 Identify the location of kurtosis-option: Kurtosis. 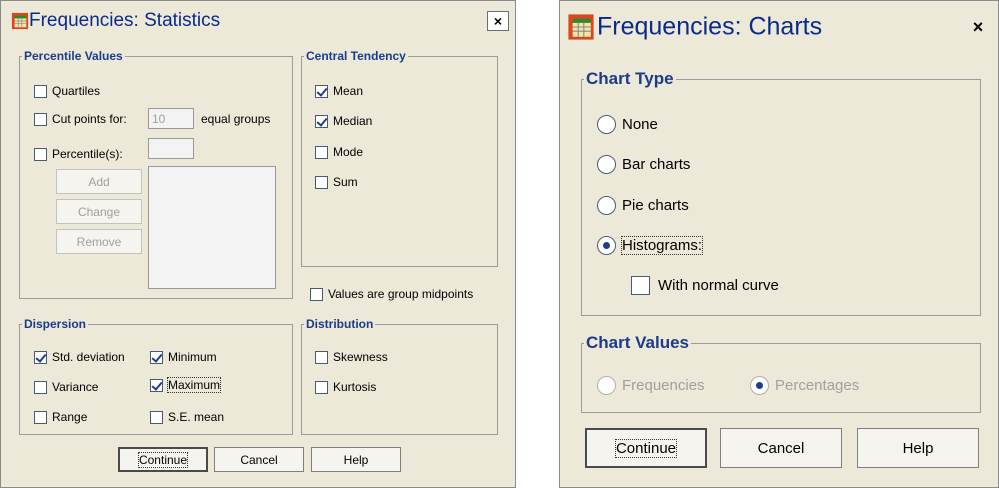
(345, 387).